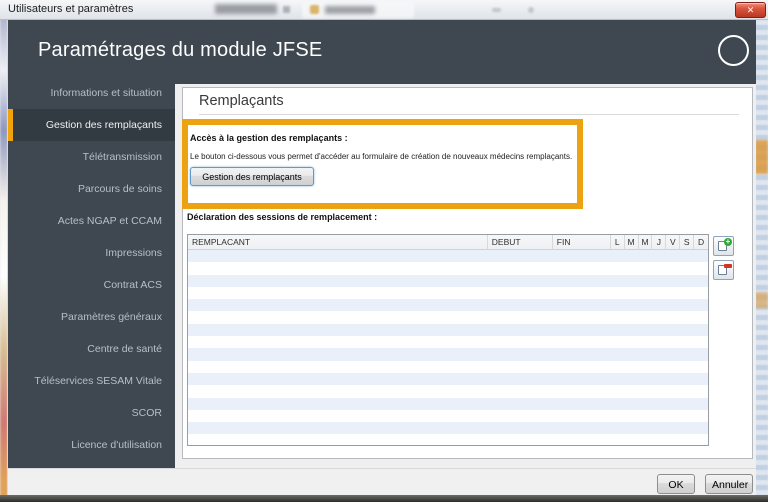 This screenshot has width=768, height=502. What do you see at coordinates (701, 242) in the screenshot?
I see `column-header-d-9: D` at bounding box center [701, 242].